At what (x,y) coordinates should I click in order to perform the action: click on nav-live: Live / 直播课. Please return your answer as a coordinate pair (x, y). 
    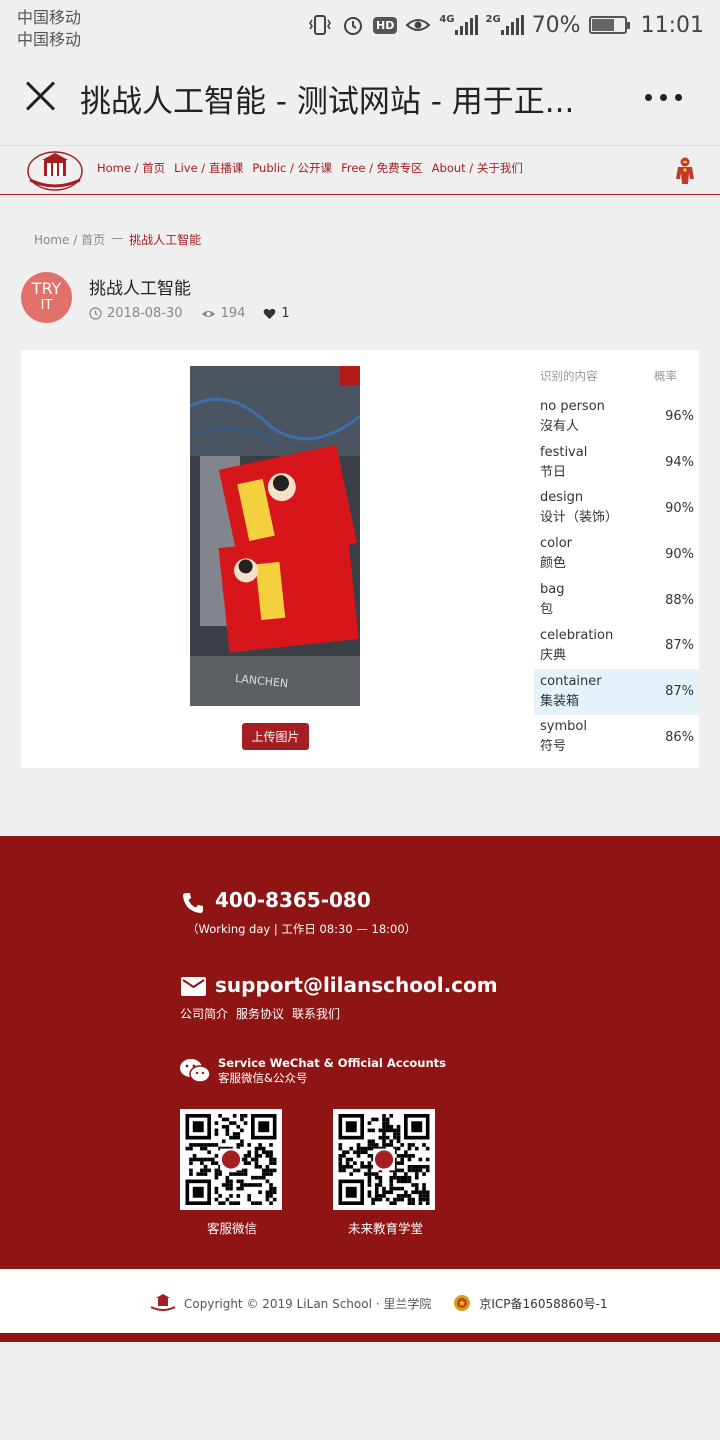
    Looking at the image, I should click on (208, 168).